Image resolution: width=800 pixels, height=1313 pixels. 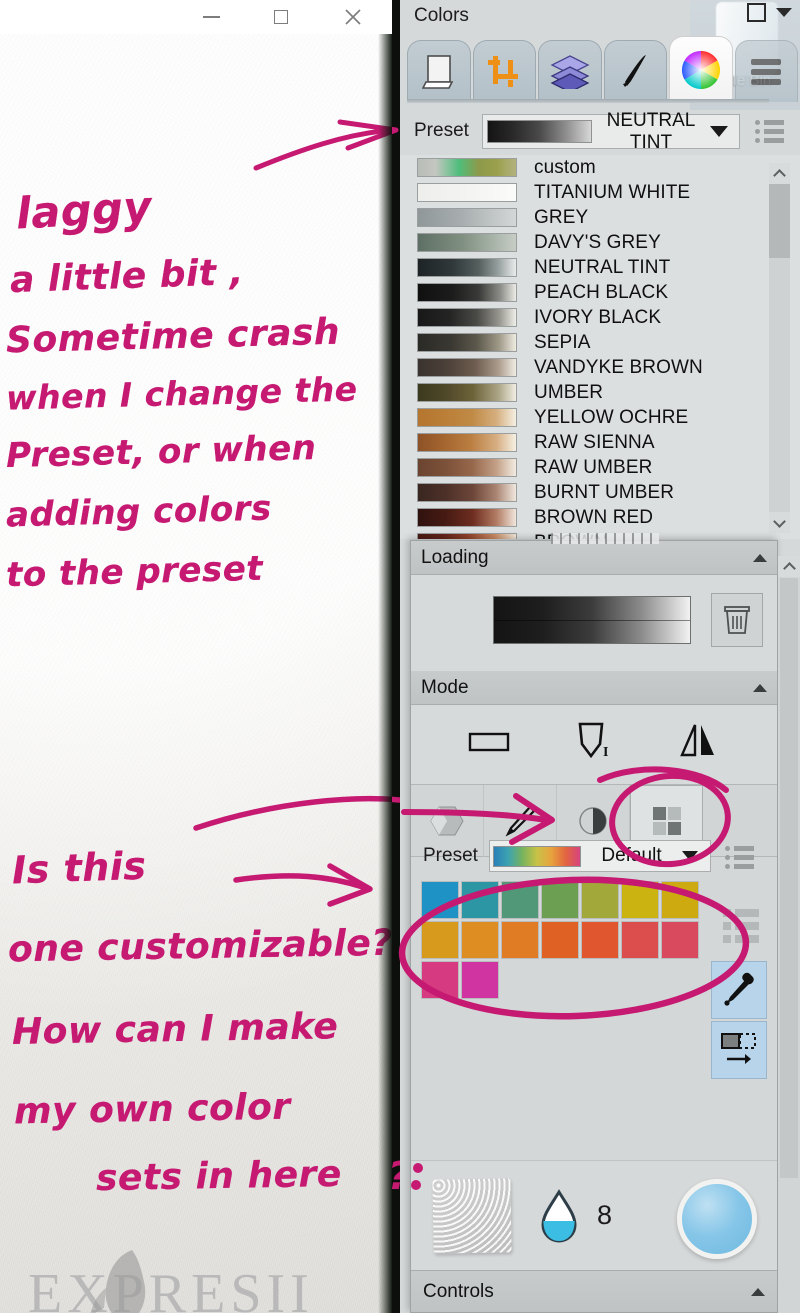 What do you see at coordinates (447, 820) in the screenshot?
I see `hexagon-blob-icon` at bounding box center [447, 820].